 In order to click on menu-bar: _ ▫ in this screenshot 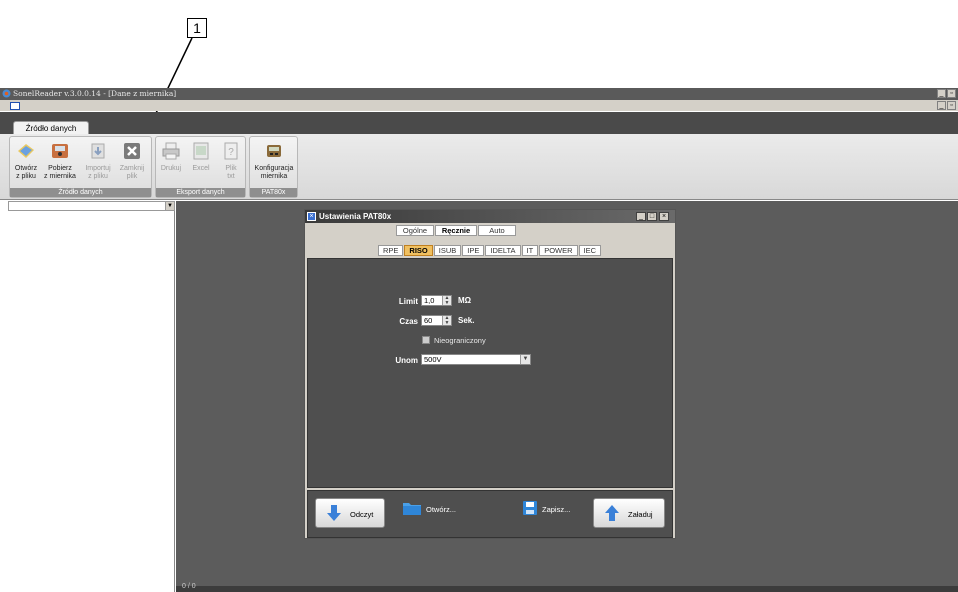, I will do `click(479, 105)`.